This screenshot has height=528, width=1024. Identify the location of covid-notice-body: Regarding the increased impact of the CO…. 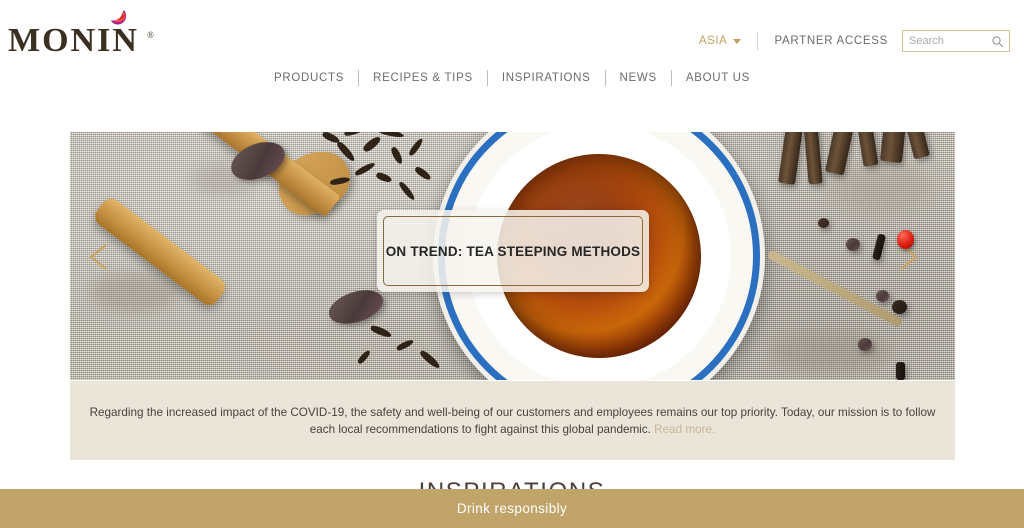
(512, 420).